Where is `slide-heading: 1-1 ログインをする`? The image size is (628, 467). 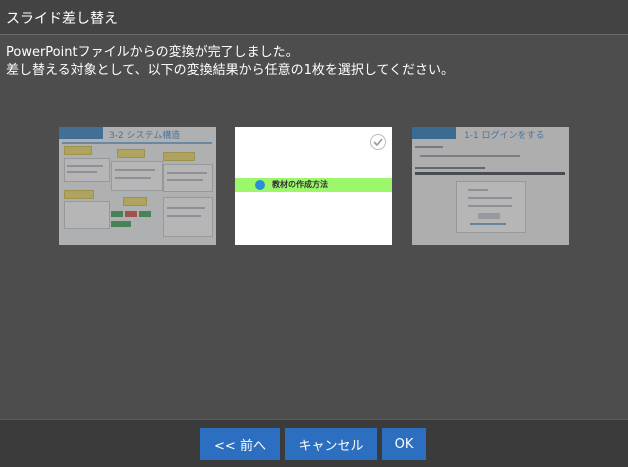
slide-heading: 1-1 ログインをする is located at coordinates (504, 136).